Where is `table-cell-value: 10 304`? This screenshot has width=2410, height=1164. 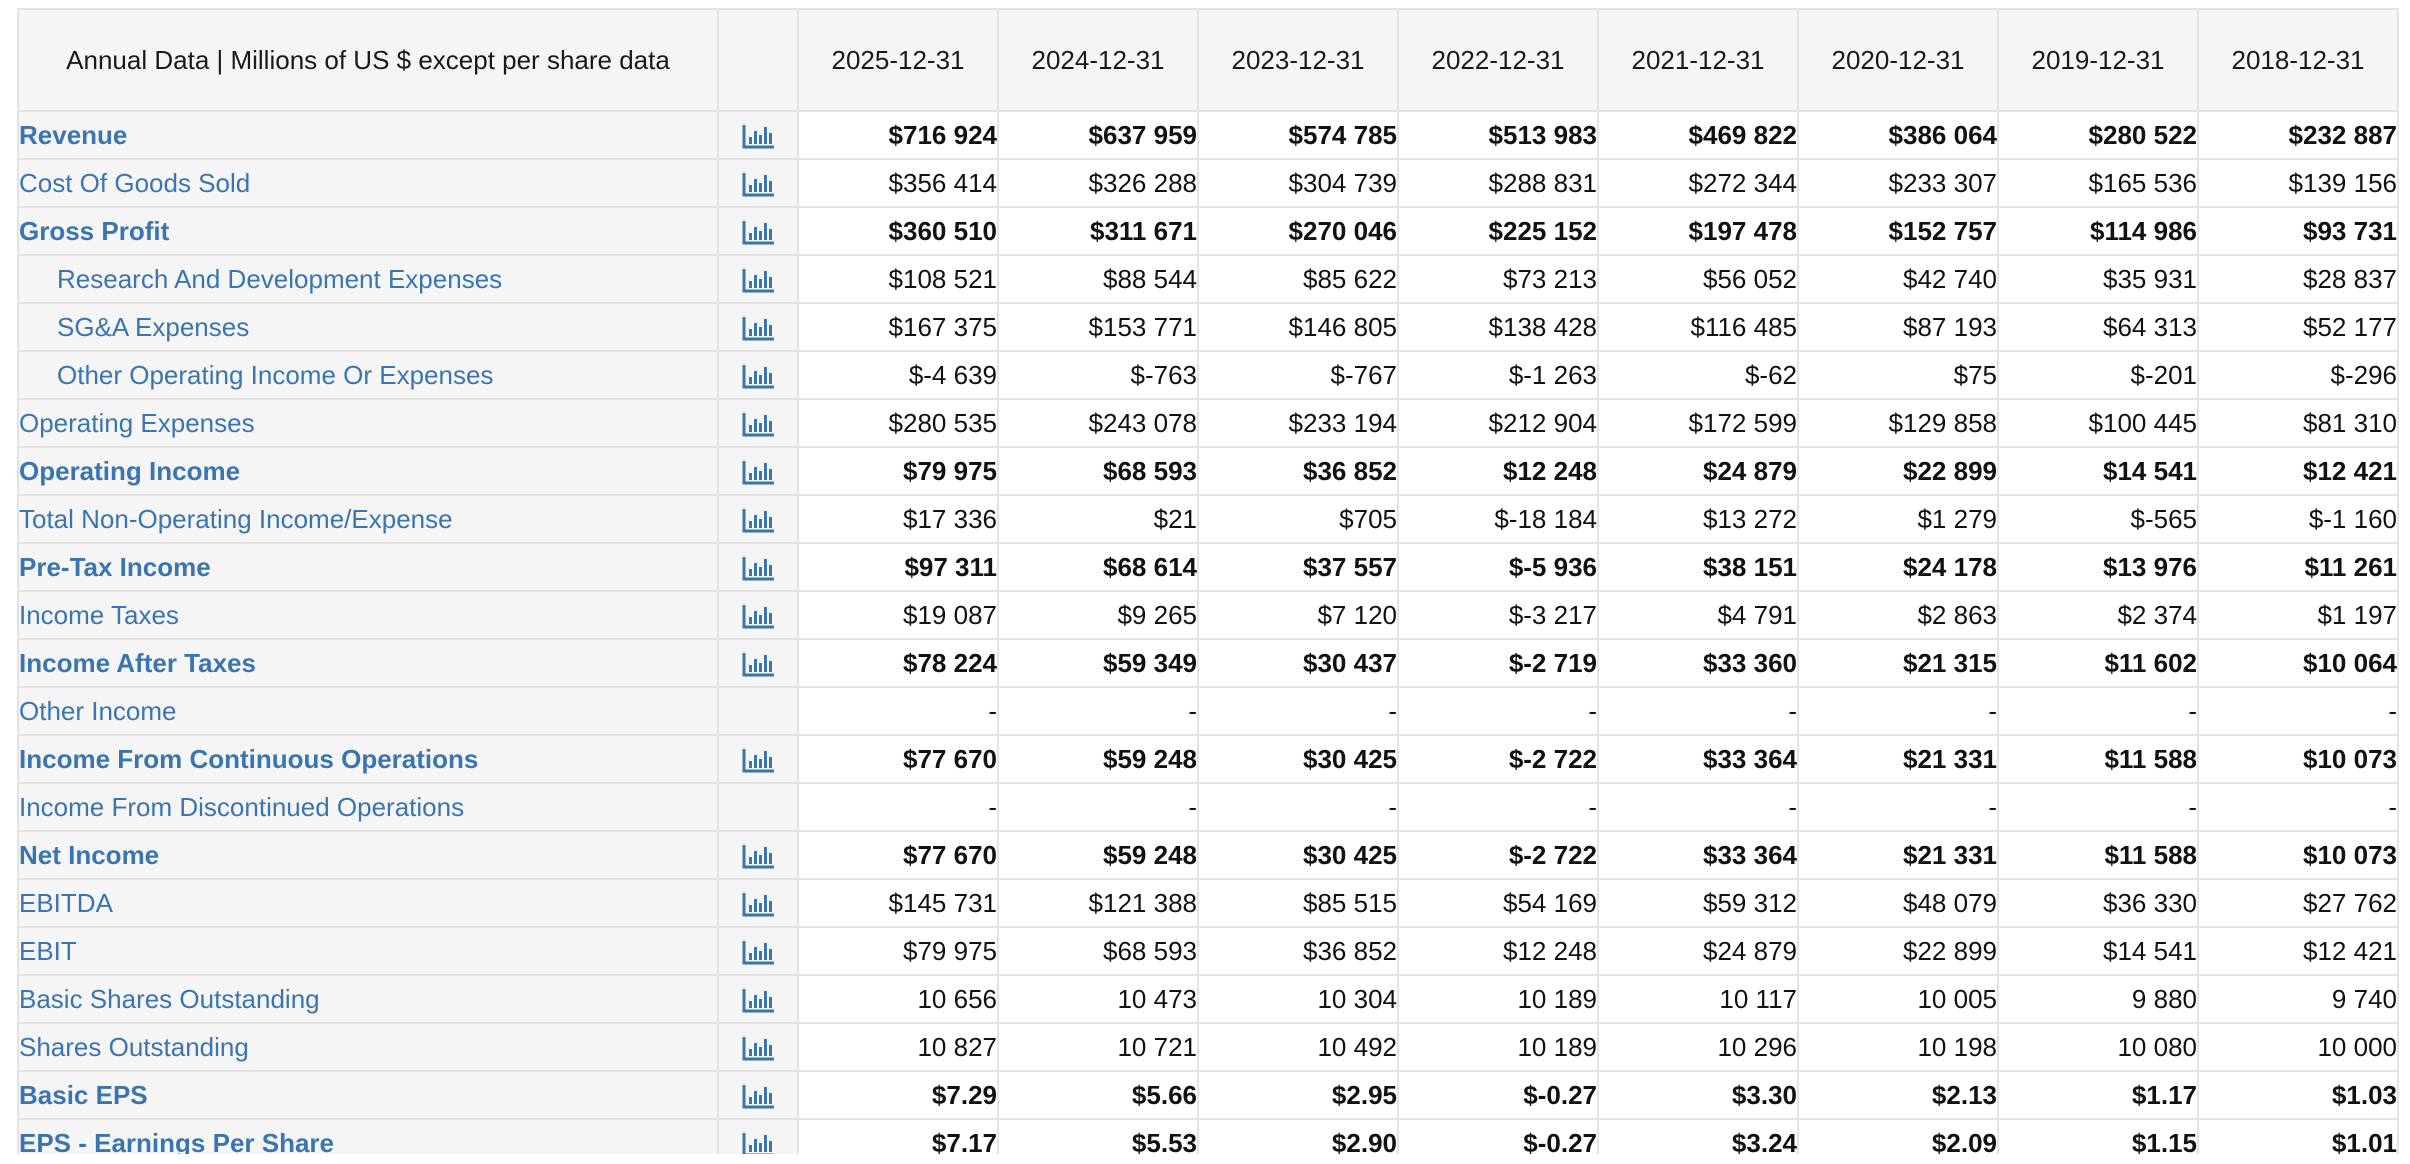 table-cell-value: 10 304 is located at coordinates (1298, 999).